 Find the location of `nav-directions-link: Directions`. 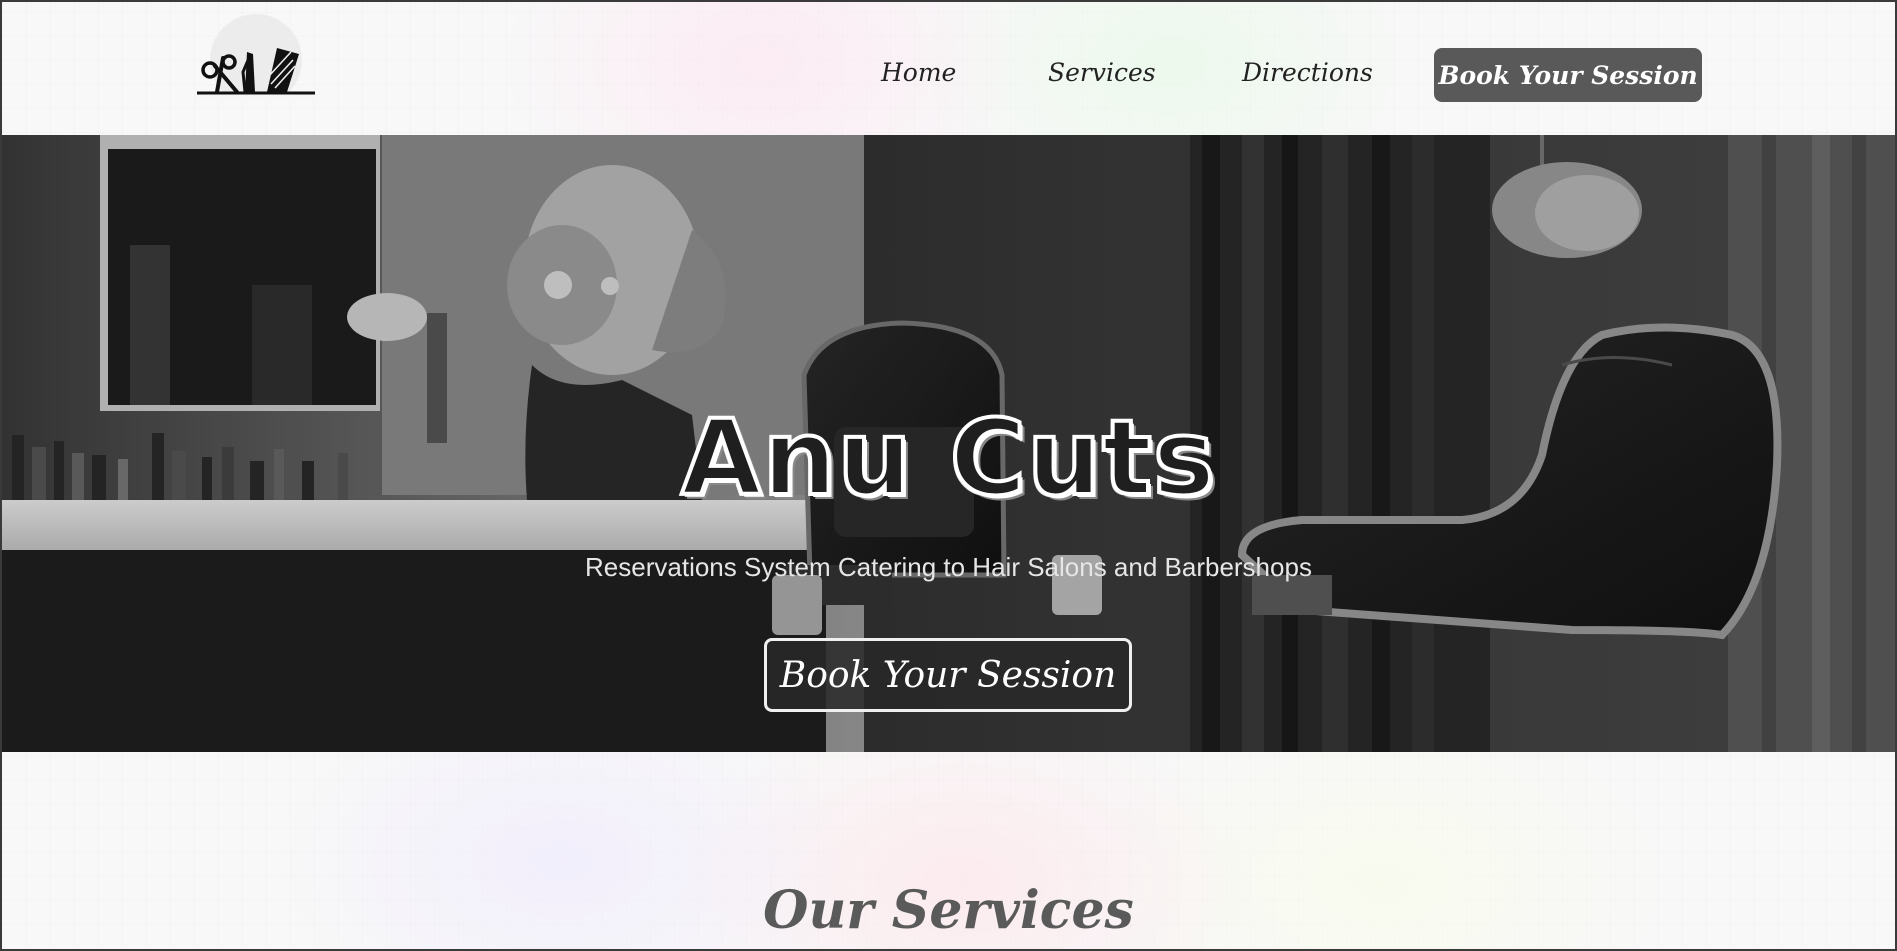

nav-directions-link: Directions is located at coordinates (1307, 72).